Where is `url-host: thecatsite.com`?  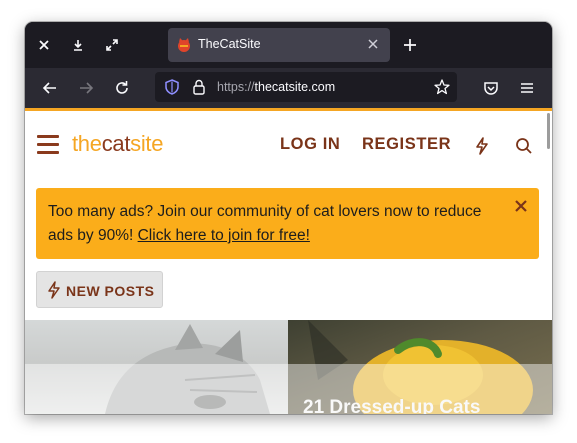 url-host: thecatsite.com is located at coordinates (295, 87).